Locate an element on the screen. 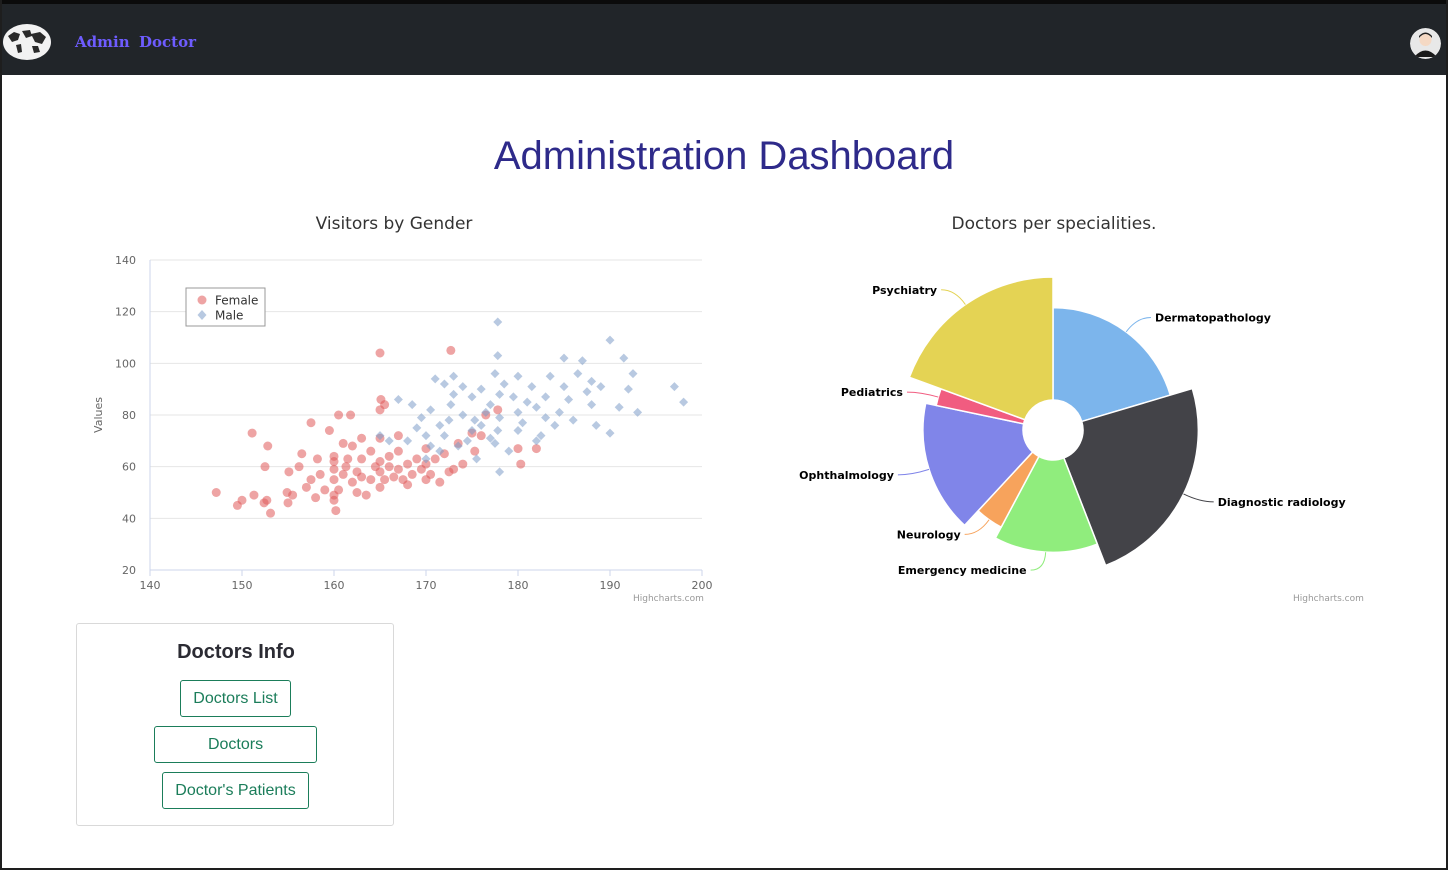  nav-link-admin: Admin is located at coordinates (102, 42).